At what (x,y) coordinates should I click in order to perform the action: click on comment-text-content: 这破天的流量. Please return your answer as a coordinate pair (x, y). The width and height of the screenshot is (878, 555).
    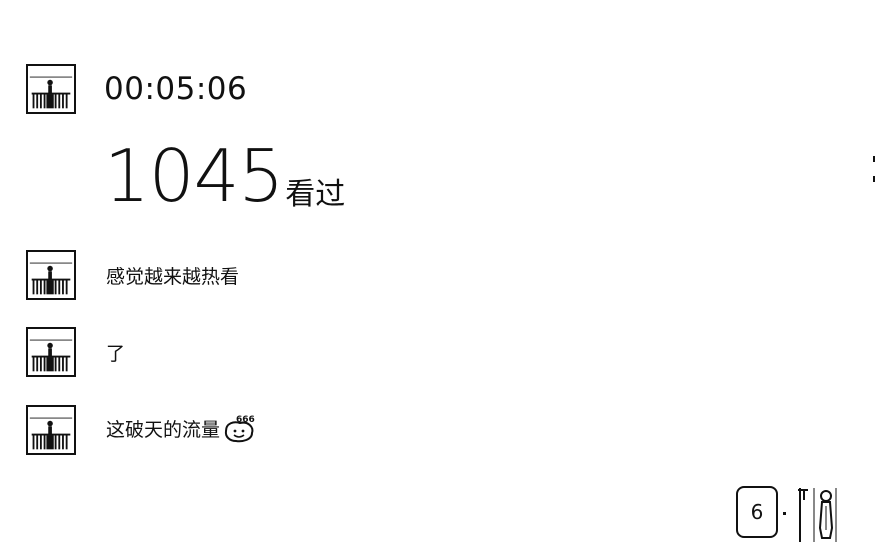
    Looking at the image, I should click on (163, 429).